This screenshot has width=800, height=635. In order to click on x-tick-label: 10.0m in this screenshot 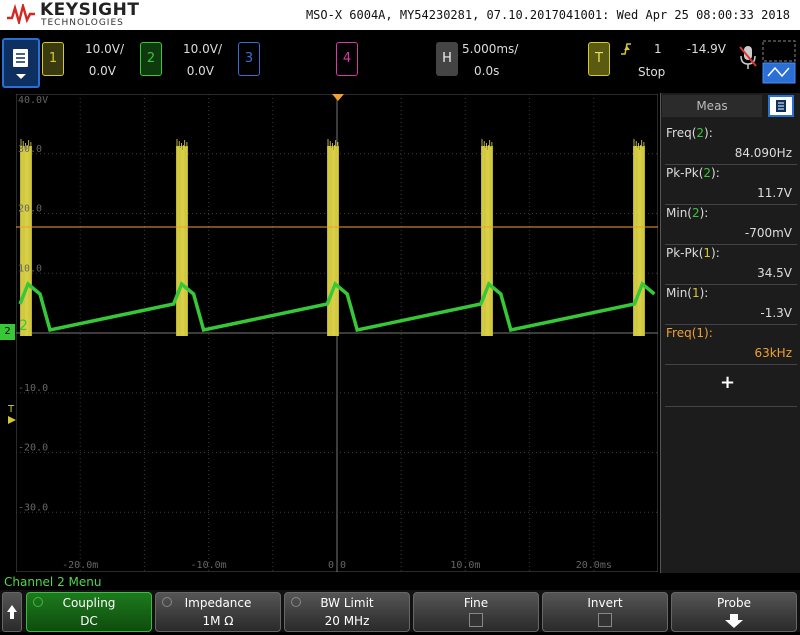, I will do `click(465, 565)`.